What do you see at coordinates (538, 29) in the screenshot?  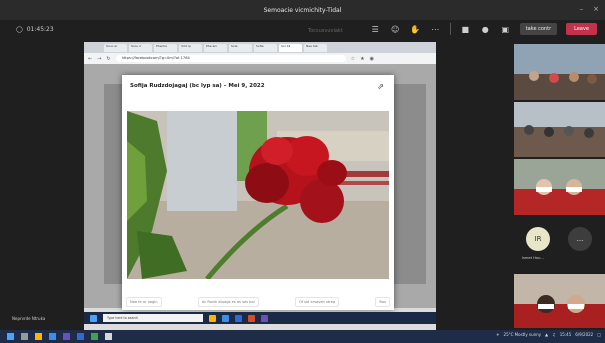 I see `take-control-button: take contr` at bounding box center [538, 29].